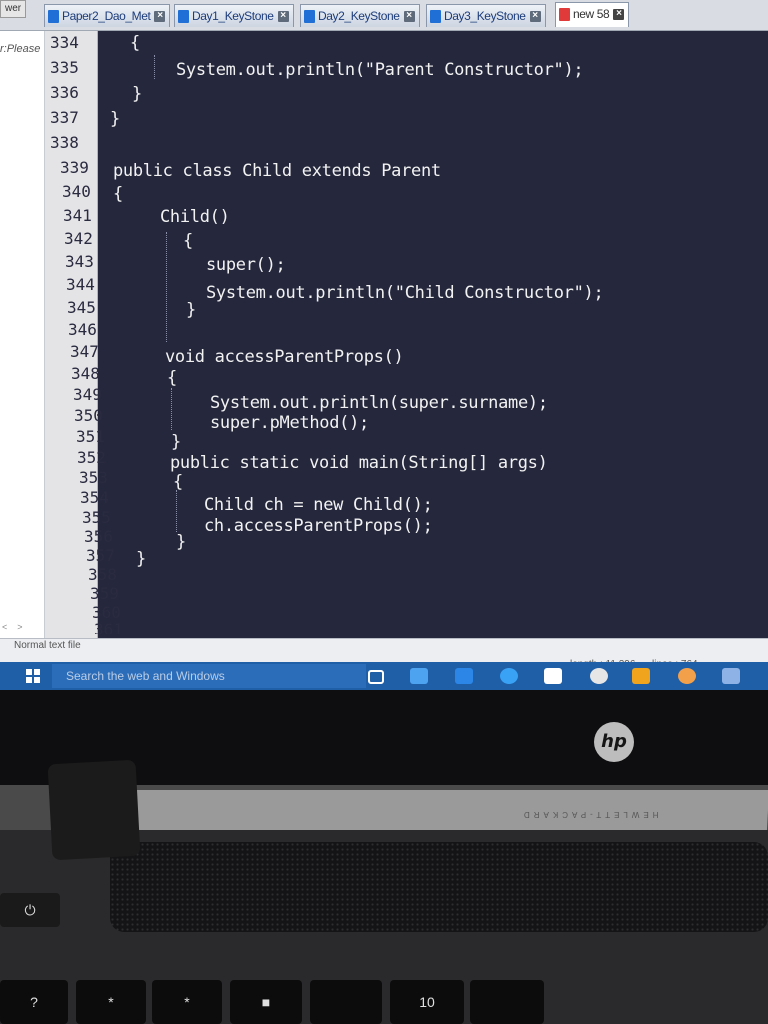 Image resolution: width=768 pixels, height=1024 pixels. I want to click on tab-label: Day2_KeyStone, so click(359, 16).